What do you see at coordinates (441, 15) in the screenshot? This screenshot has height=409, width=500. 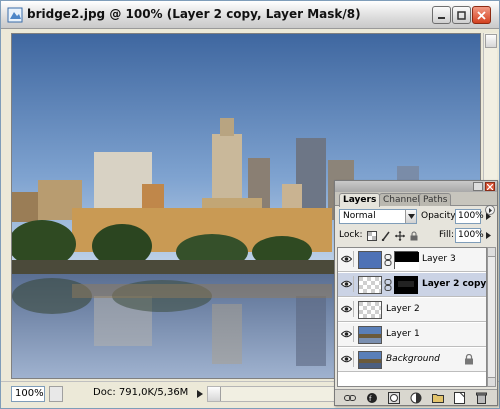 I see `minimize-button` at bounding box center [441, 15].